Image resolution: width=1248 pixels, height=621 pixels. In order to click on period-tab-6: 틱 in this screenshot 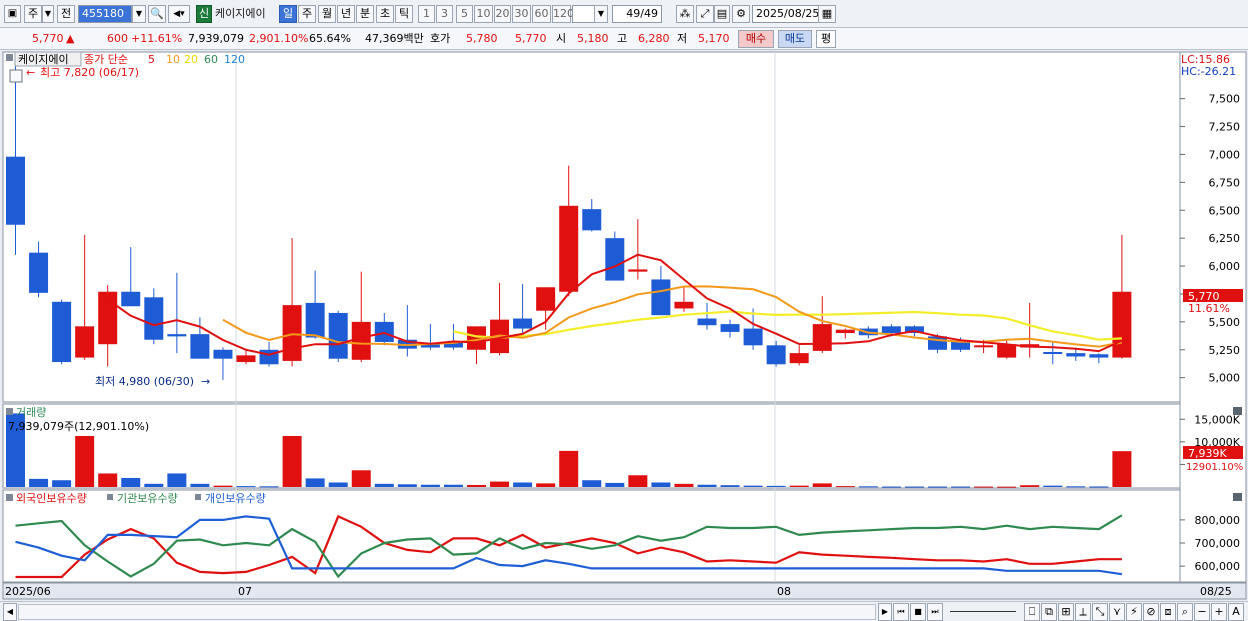, I will do `click(404, 14)`.